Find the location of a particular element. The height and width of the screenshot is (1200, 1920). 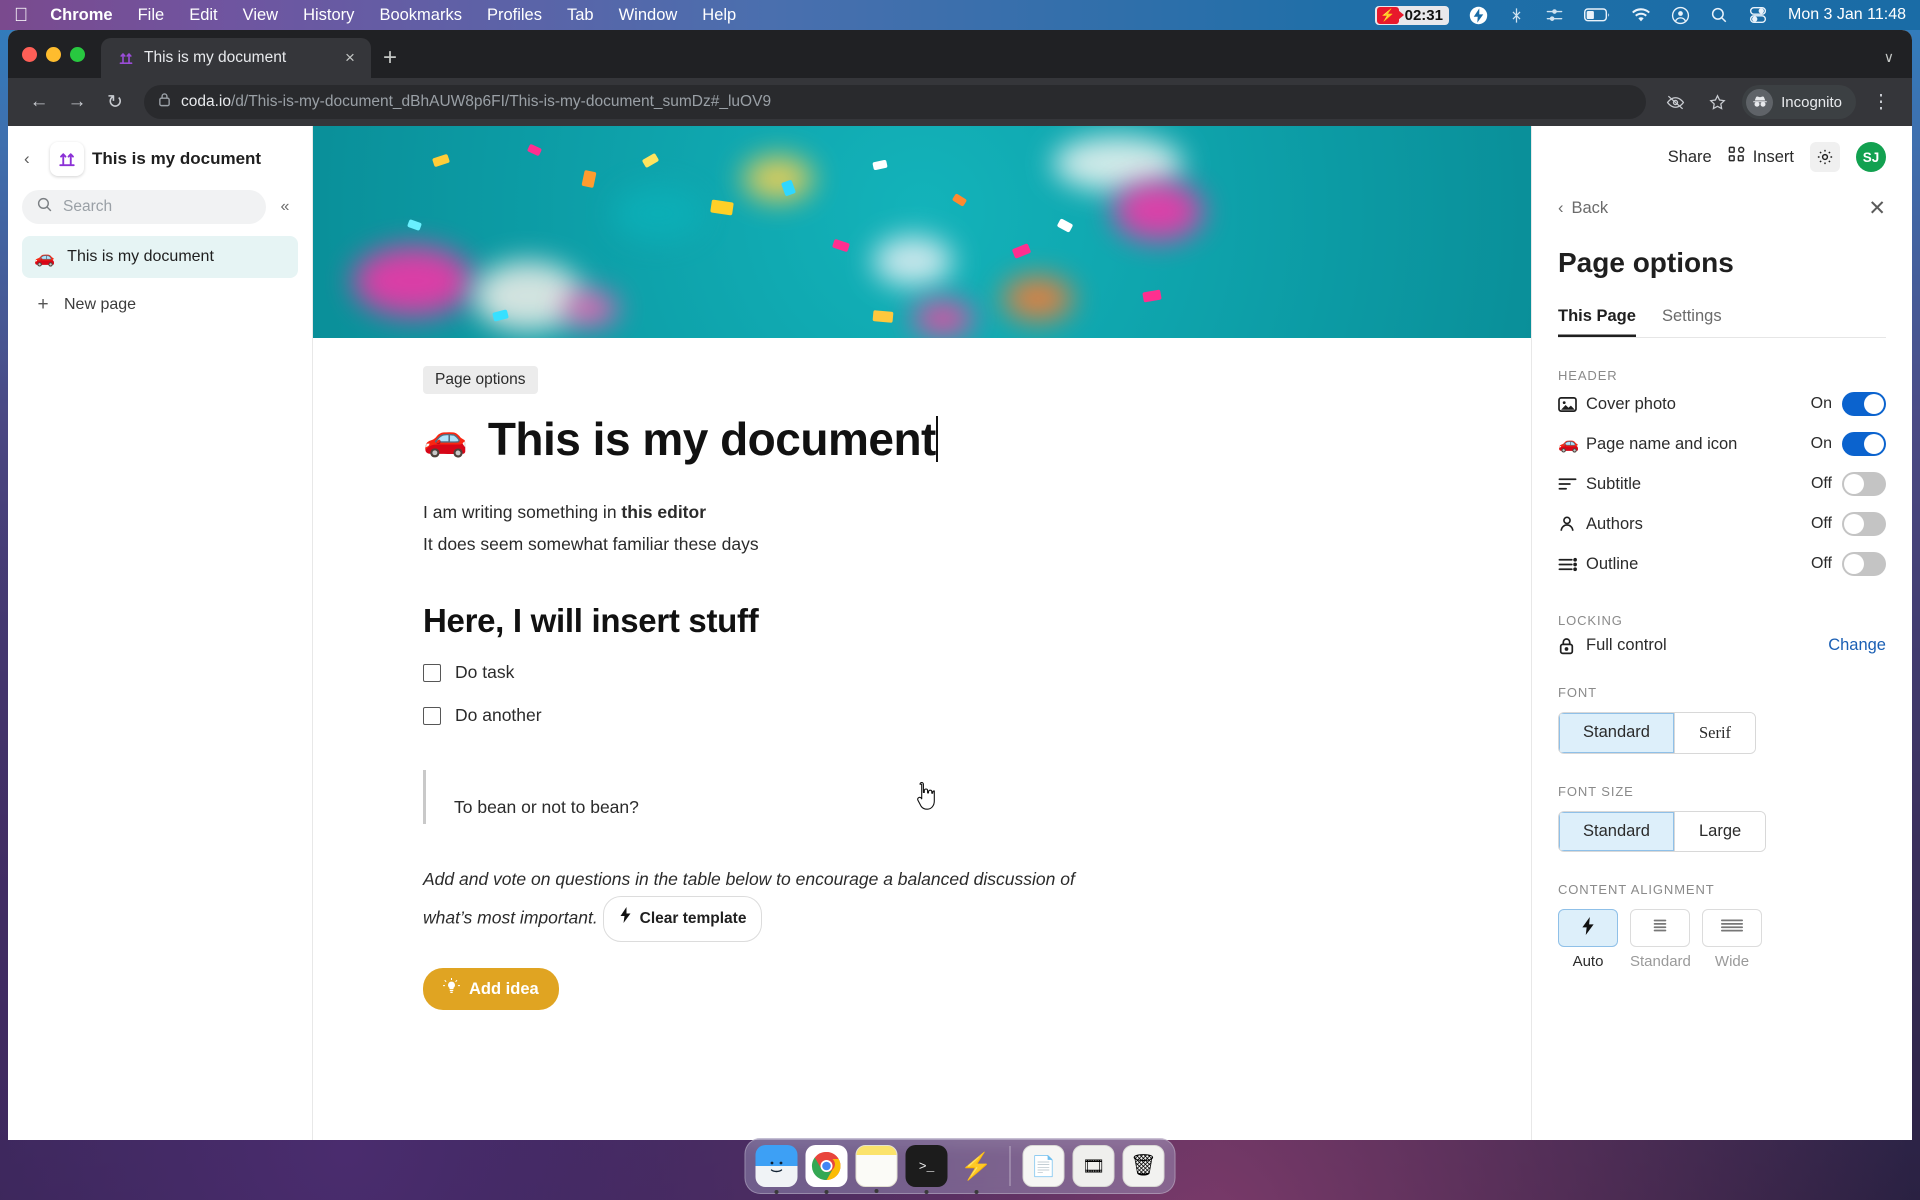

search-icon is located at coordinates (1719, 15).